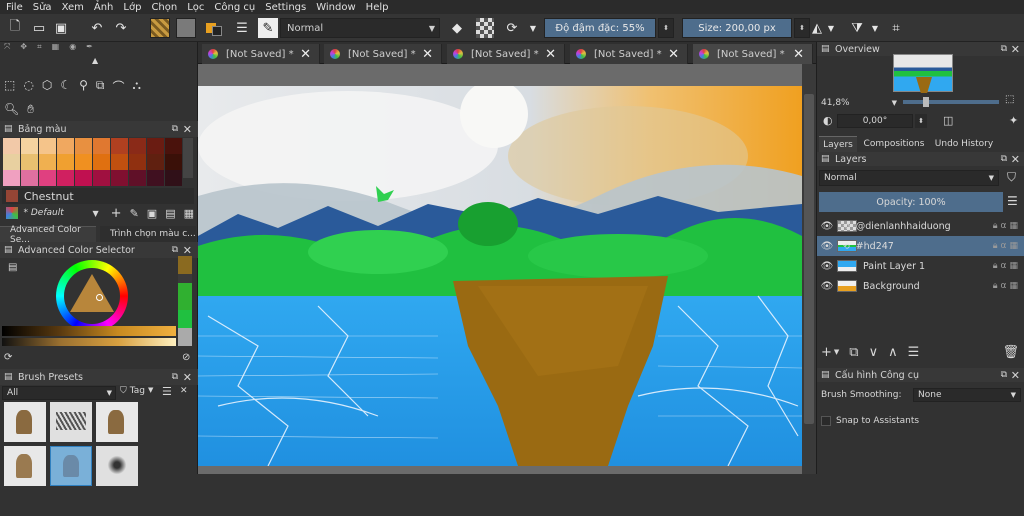  I want to click on list-view-icon: ☰, so click(167, 391).